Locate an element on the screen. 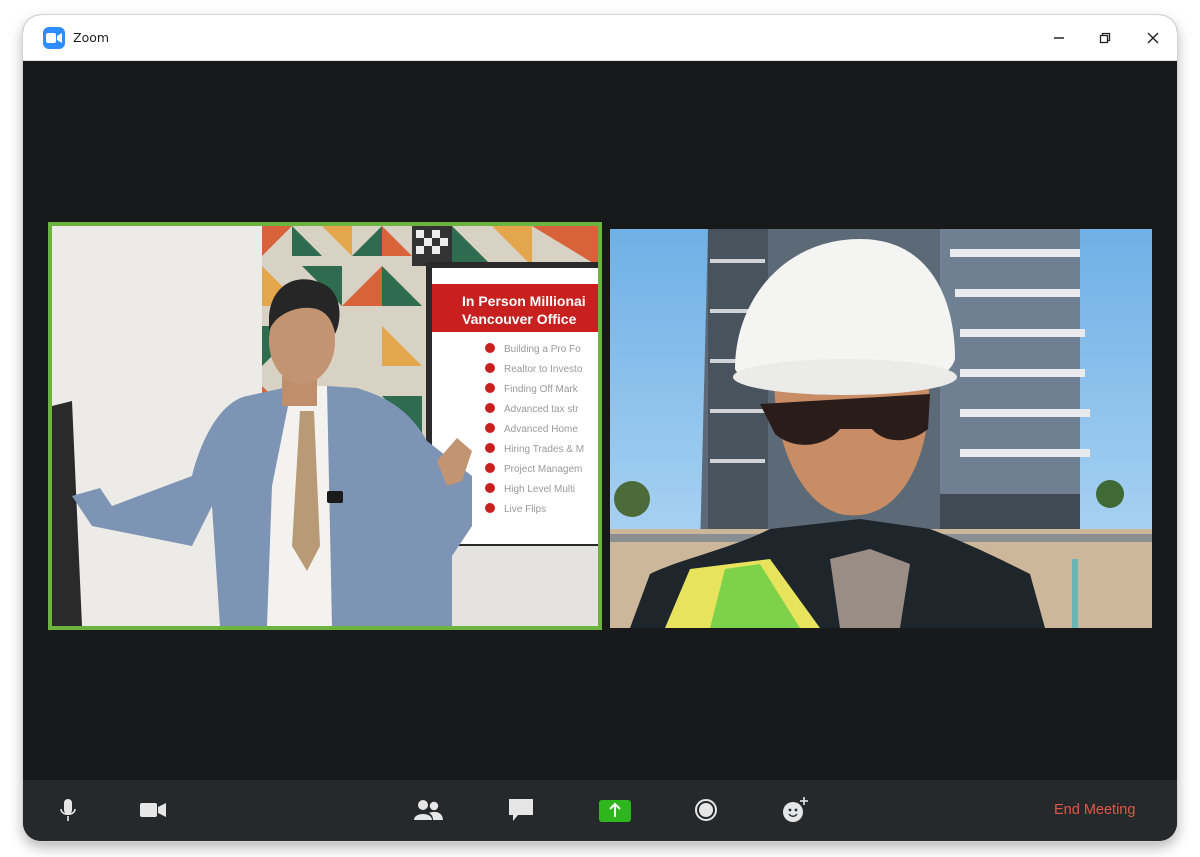 This screenshot has width=1200, height=857. restore-button is located at coordinates (1105, 38).